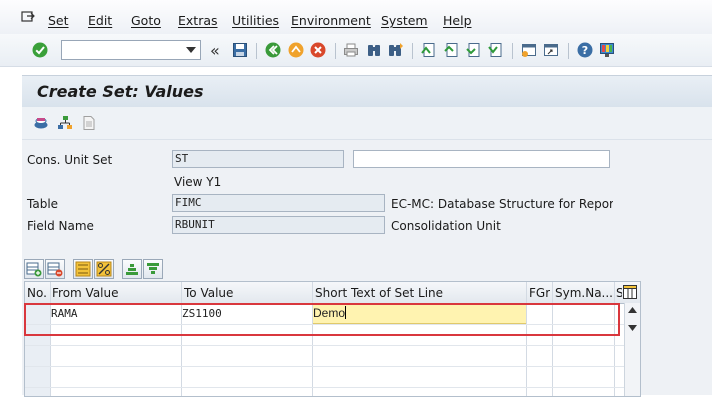  What do you see at coordinates (331, 20) in the screenshot?
I see `menu-environment: Environment` at bounding box center [331, 20].